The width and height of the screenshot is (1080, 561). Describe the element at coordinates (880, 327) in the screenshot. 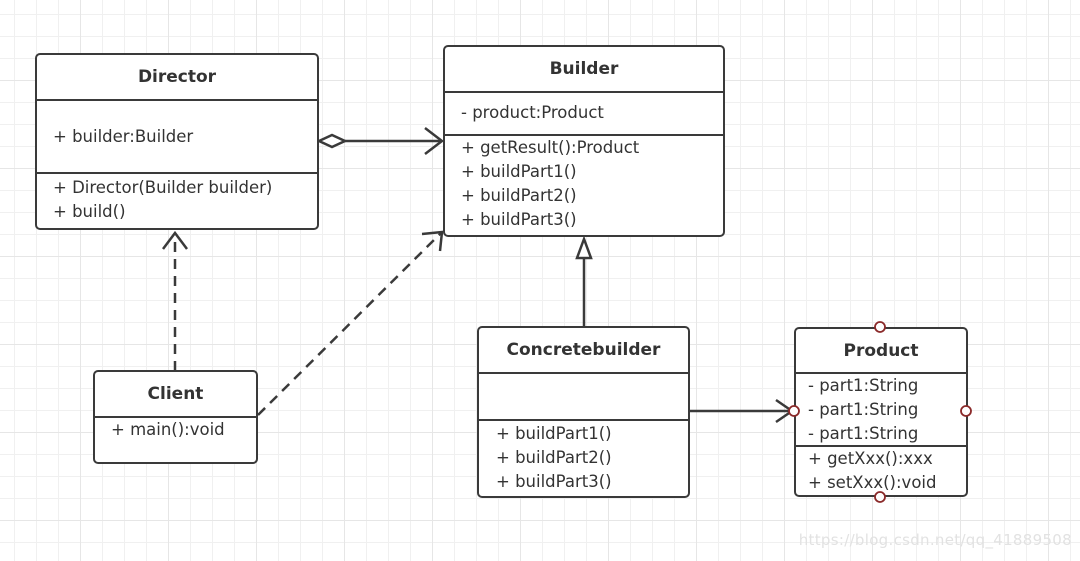

I see `connection-point-top-icon` at that location.